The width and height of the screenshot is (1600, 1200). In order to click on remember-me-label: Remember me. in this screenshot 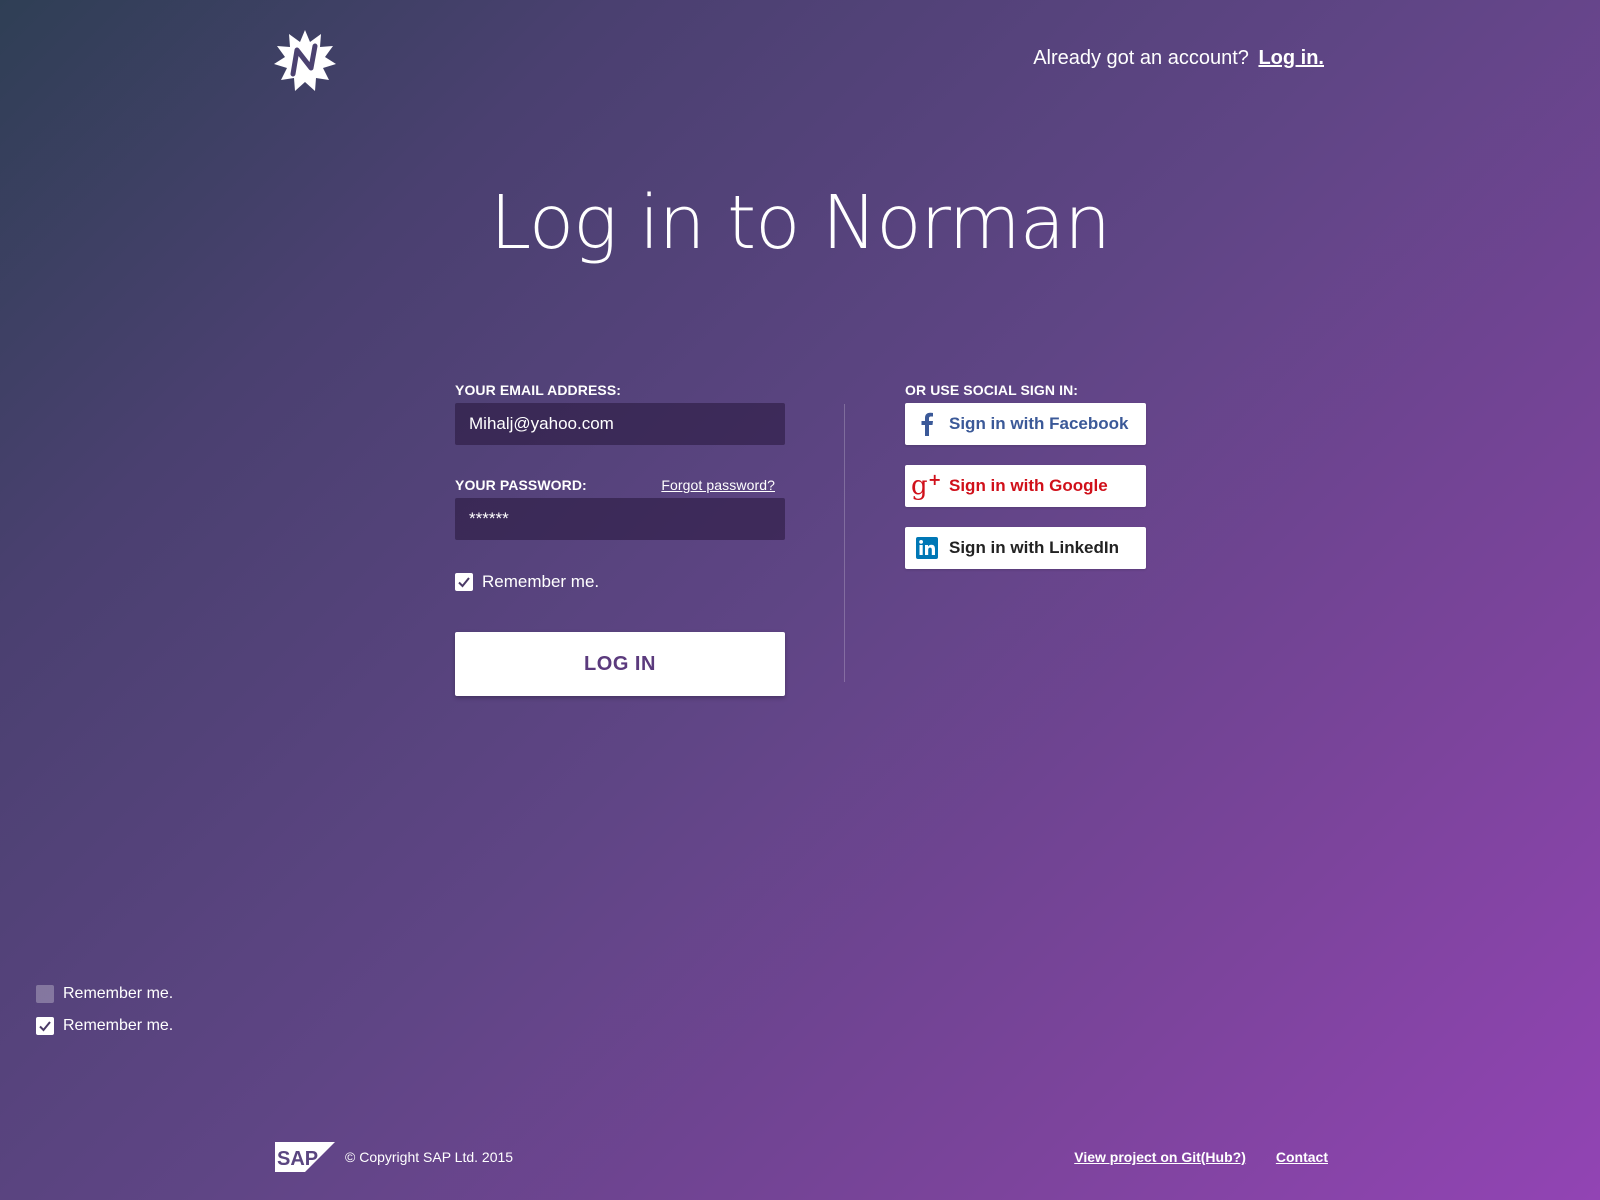, I will do `click(541, 581)`.